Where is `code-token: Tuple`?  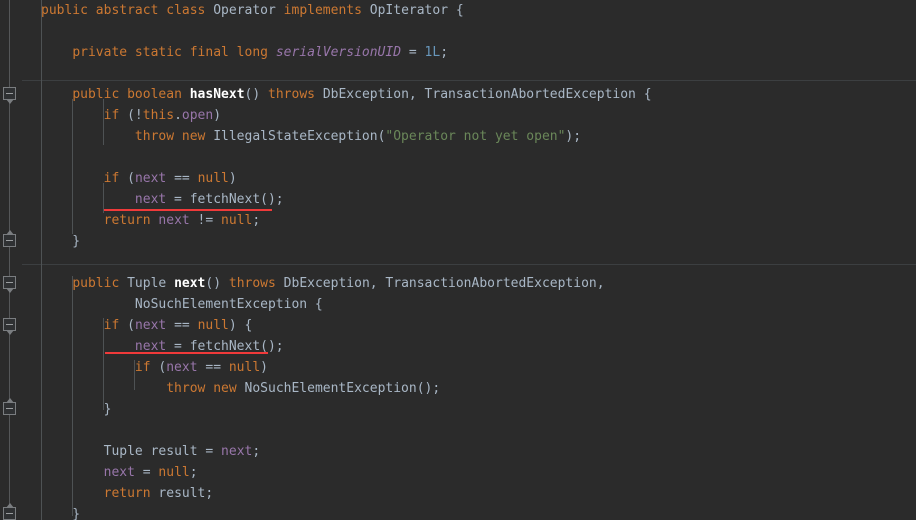 code-token: Tuple is located at coordinates (151, 283).